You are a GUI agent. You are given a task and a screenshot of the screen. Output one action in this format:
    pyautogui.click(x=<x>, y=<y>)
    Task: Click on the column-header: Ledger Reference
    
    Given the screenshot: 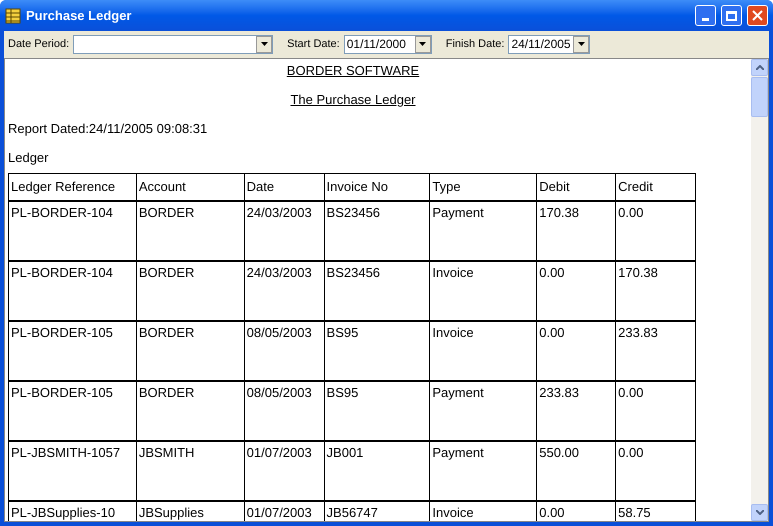 What is the action you would take?
    pyautogui.click(x=63, y=187)
    